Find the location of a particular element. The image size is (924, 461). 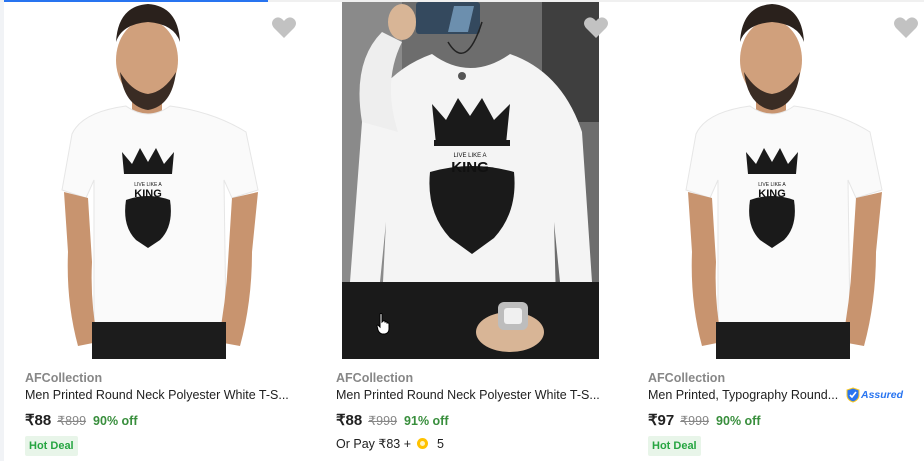

selling-price: ₹97 is located at coordinates (661, 420).